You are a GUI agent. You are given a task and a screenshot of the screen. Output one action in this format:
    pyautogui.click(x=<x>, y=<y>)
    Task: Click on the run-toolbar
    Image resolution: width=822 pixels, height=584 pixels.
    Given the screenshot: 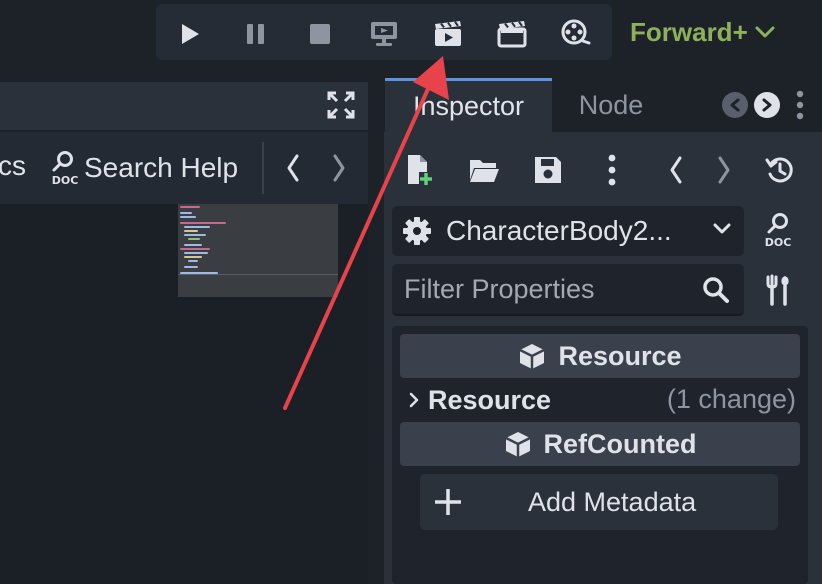 What is the action you would take?
    pyautogui.click(x=384, y=32)
    